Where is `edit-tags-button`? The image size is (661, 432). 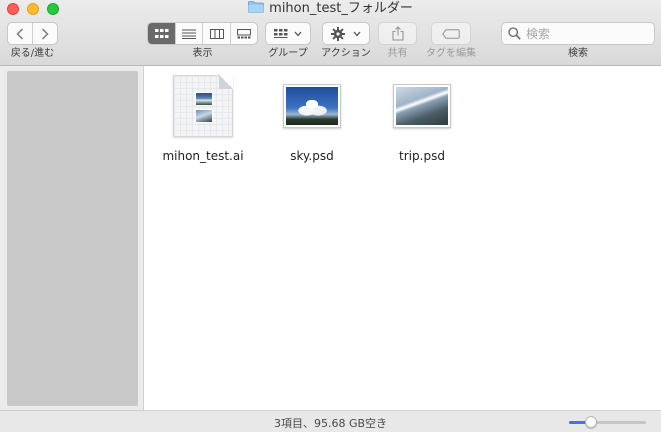
edit-tags-button is located at coordinates (451, 33).